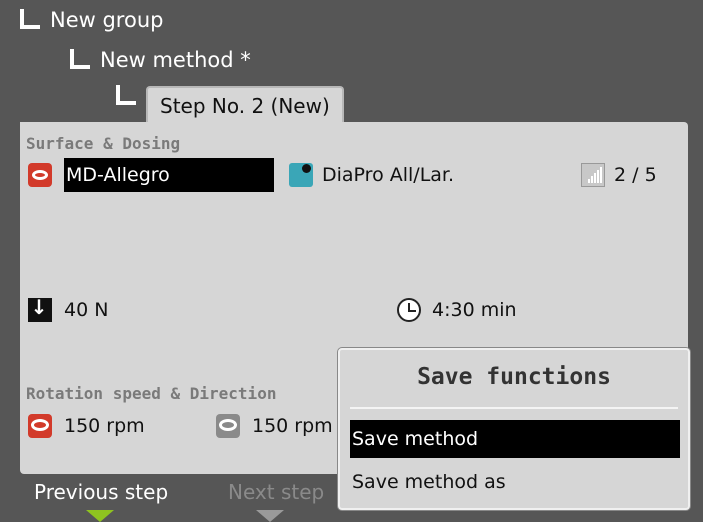 Image resolution: width=703 pixels, height=522 pixels. I want to click on tree-group-label: New group, so click(107, 20).